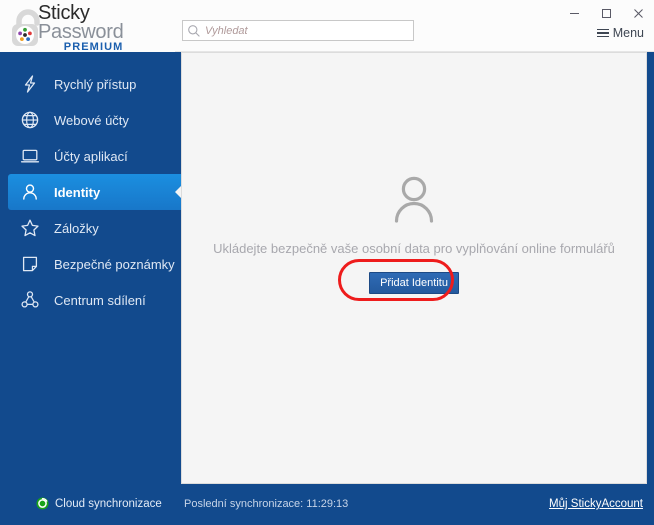 The height and width of the screenshot is (525, 654). I want to click on title-bar: Menu Sticky Password PREMIUM, so click(327, 26).